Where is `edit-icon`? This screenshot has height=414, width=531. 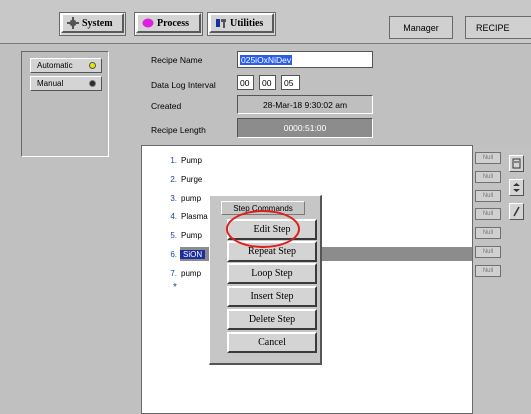
edit-icon is located at coordinates (516, 211).